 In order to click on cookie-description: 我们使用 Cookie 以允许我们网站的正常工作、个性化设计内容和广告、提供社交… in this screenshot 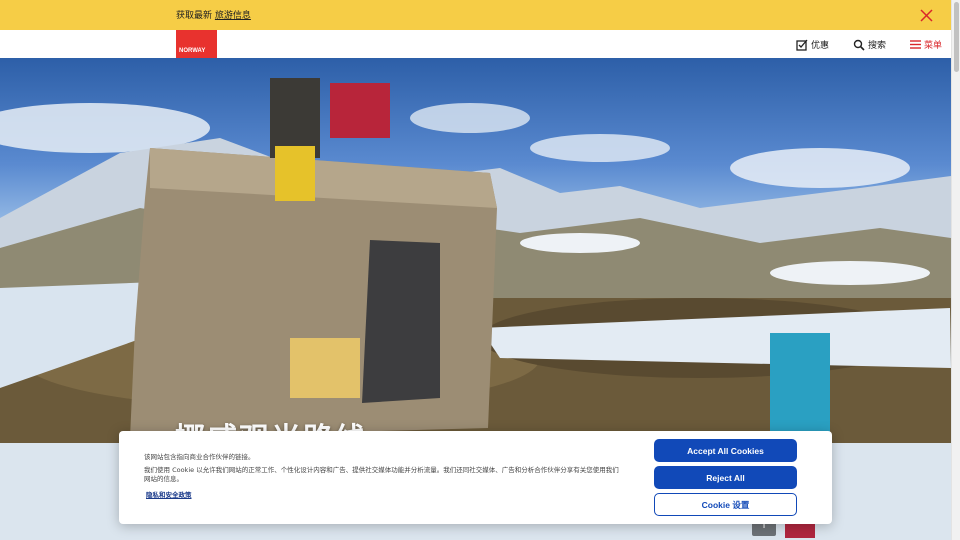, I will do `click(381, 474)`.